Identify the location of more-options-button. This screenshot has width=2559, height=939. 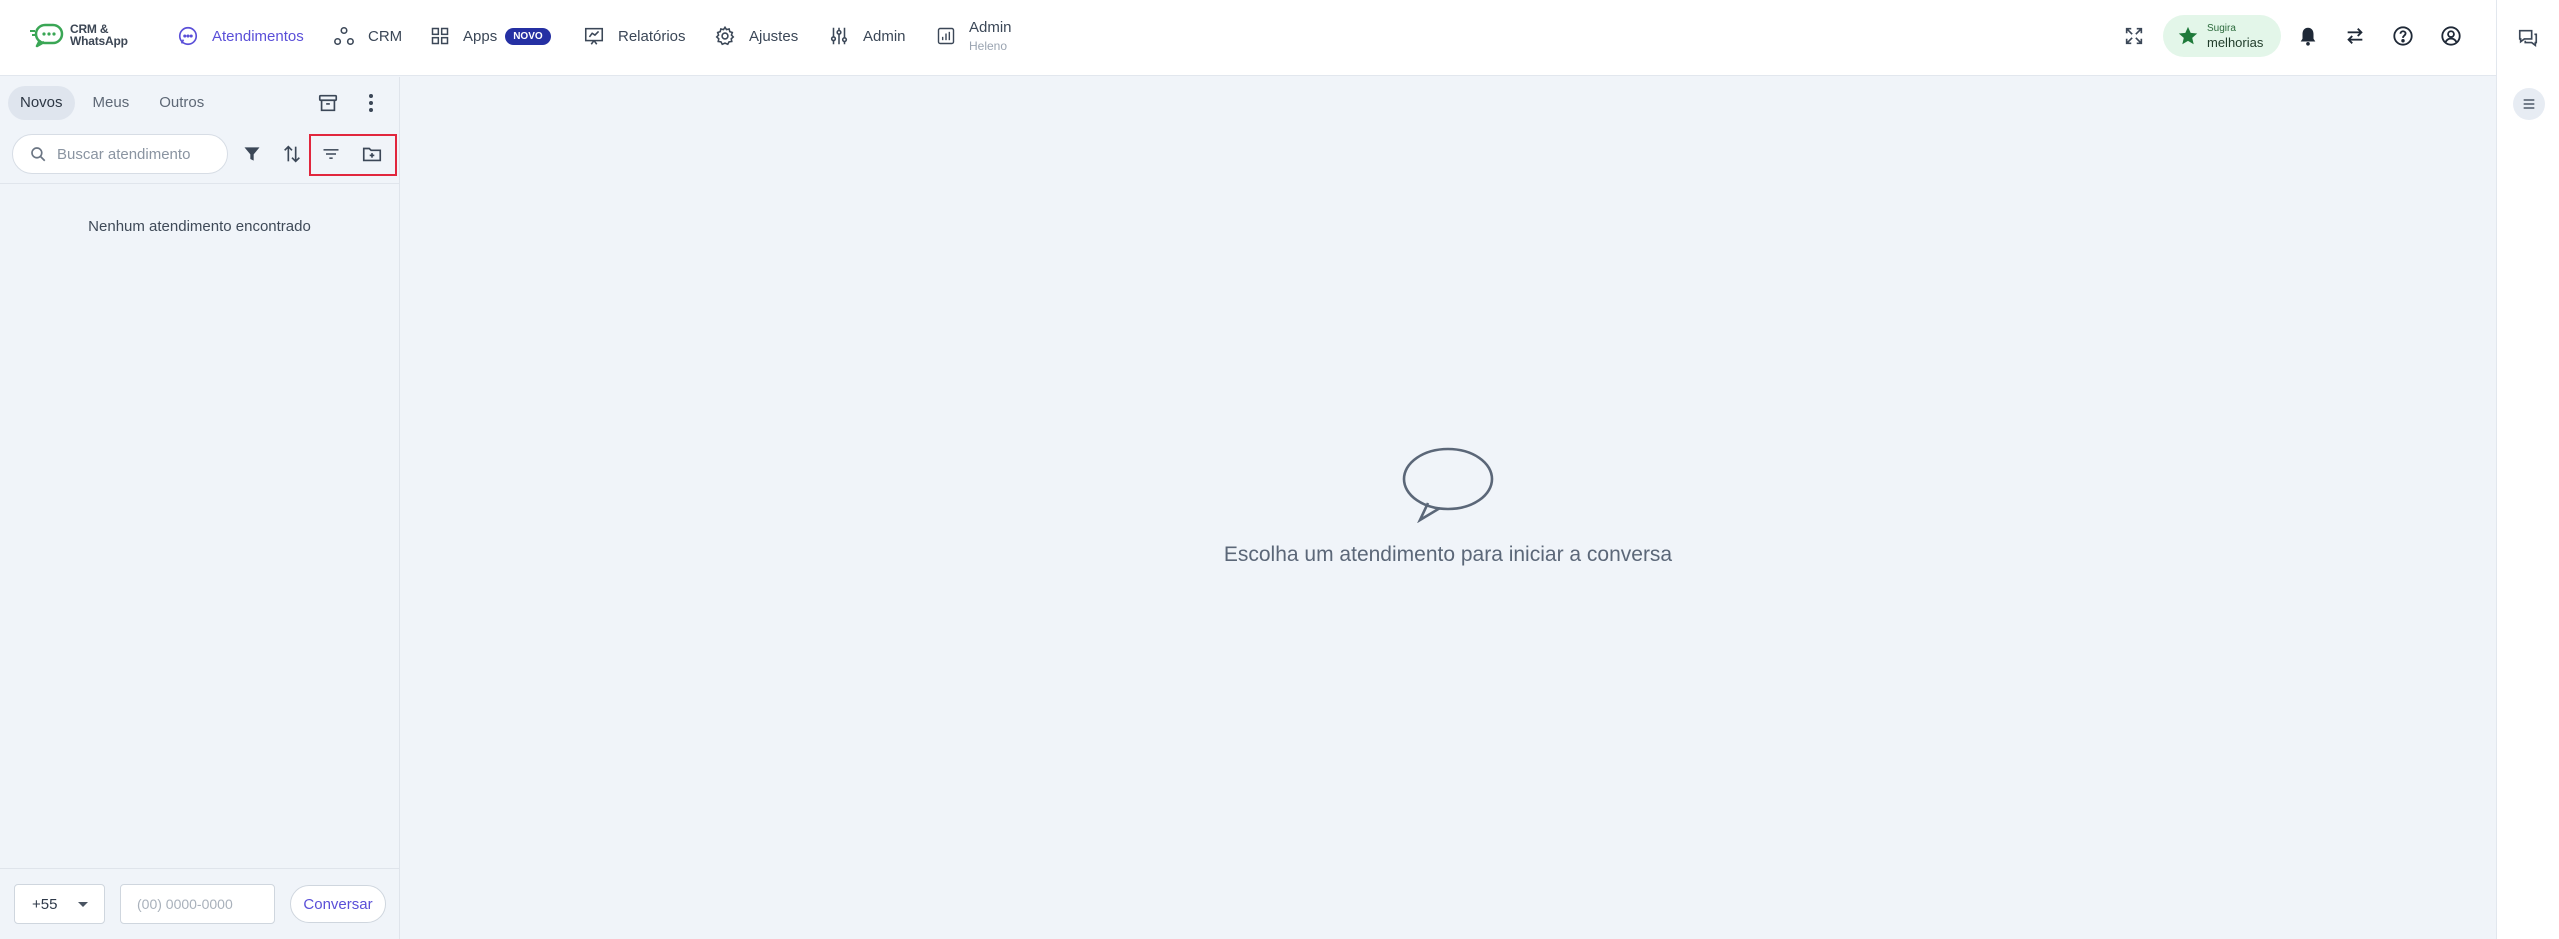
(371, 103).